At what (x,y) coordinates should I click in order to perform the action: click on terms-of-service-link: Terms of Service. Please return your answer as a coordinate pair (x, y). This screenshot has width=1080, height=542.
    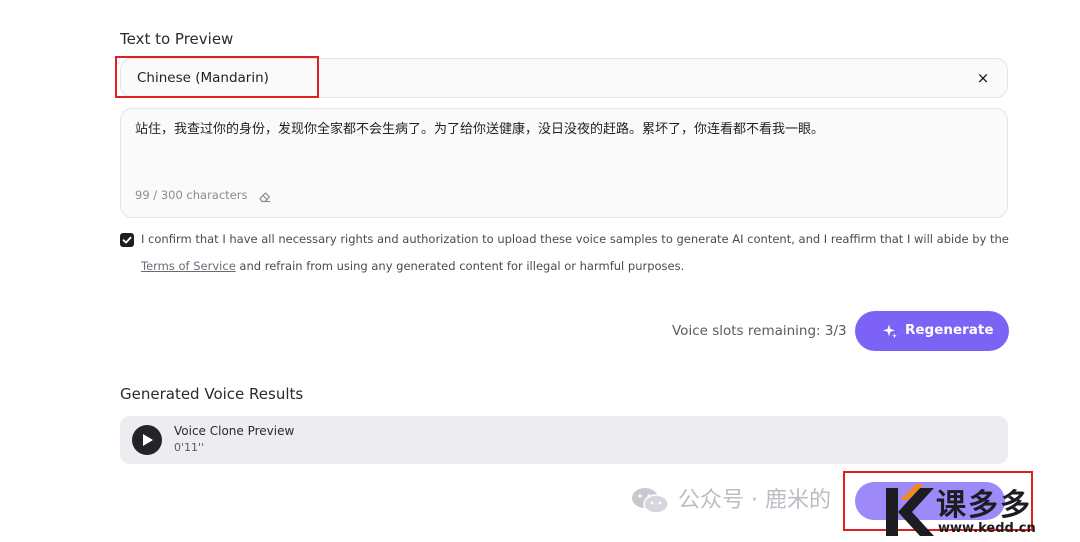
    Looking at the image, I should click on (188, 266).